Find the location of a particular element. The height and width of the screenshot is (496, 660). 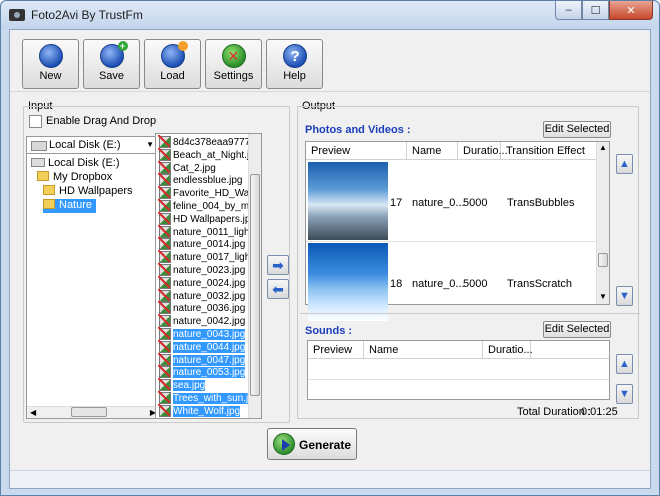

thumbnail-image is located at coordinates (348, 201).